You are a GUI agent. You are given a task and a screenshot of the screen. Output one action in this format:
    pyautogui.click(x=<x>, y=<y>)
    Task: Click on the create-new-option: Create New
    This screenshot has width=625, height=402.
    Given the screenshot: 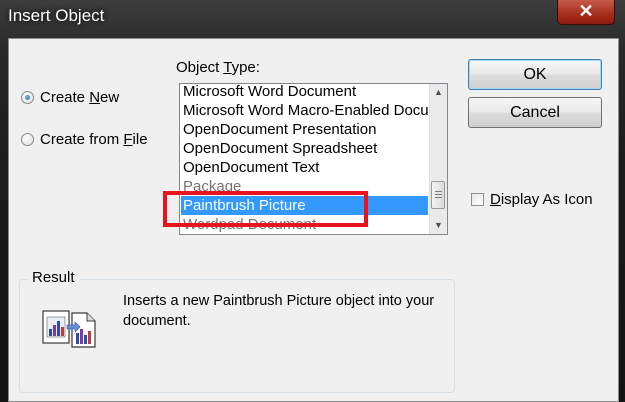 What is the action you would take?
    pyautogui.click(x=70, y=97)
    